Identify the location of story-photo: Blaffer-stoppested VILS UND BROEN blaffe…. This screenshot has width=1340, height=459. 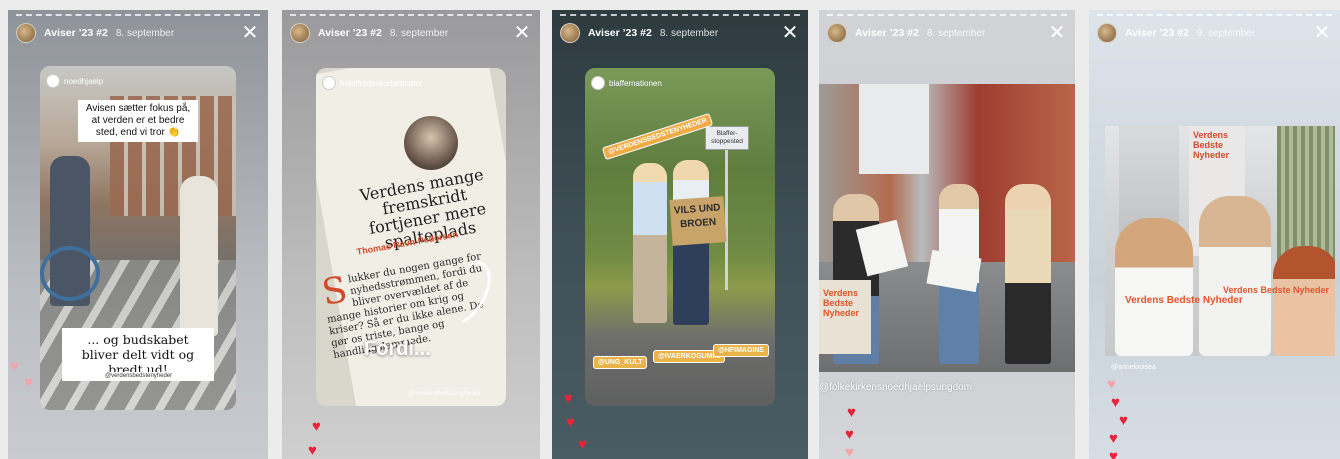
(680, 237).